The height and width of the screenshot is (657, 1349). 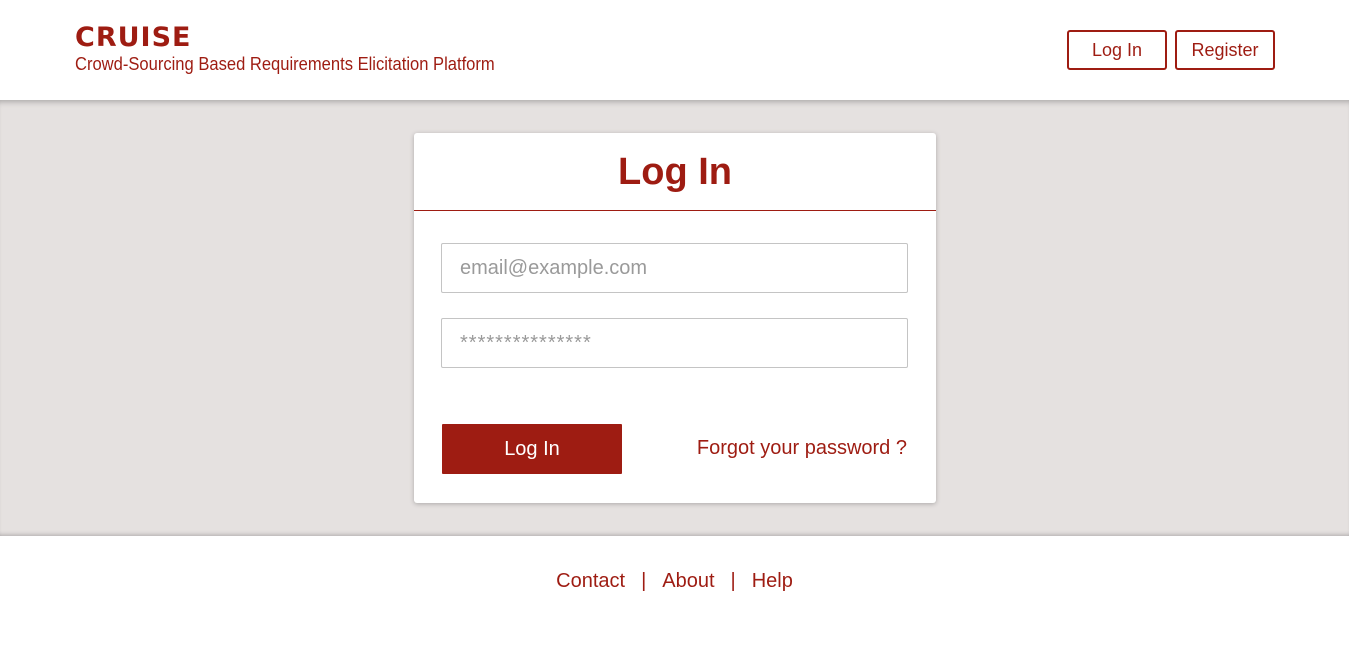 What do you see at coordinates (674, 343) in the screenshot?
I see `password-input` at bounding box center [674, 343].